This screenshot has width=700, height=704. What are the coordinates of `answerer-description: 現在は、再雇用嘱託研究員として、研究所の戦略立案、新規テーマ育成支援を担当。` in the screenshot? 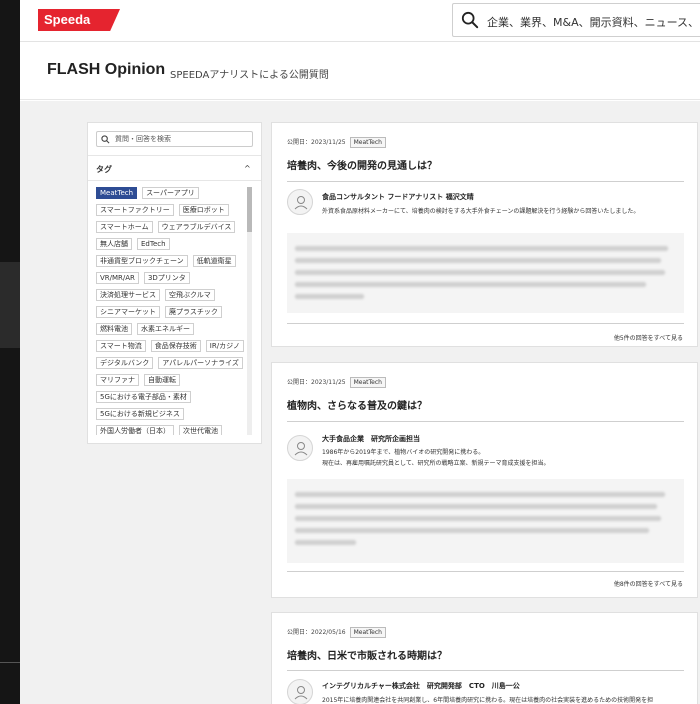 It's located at (436, 463).